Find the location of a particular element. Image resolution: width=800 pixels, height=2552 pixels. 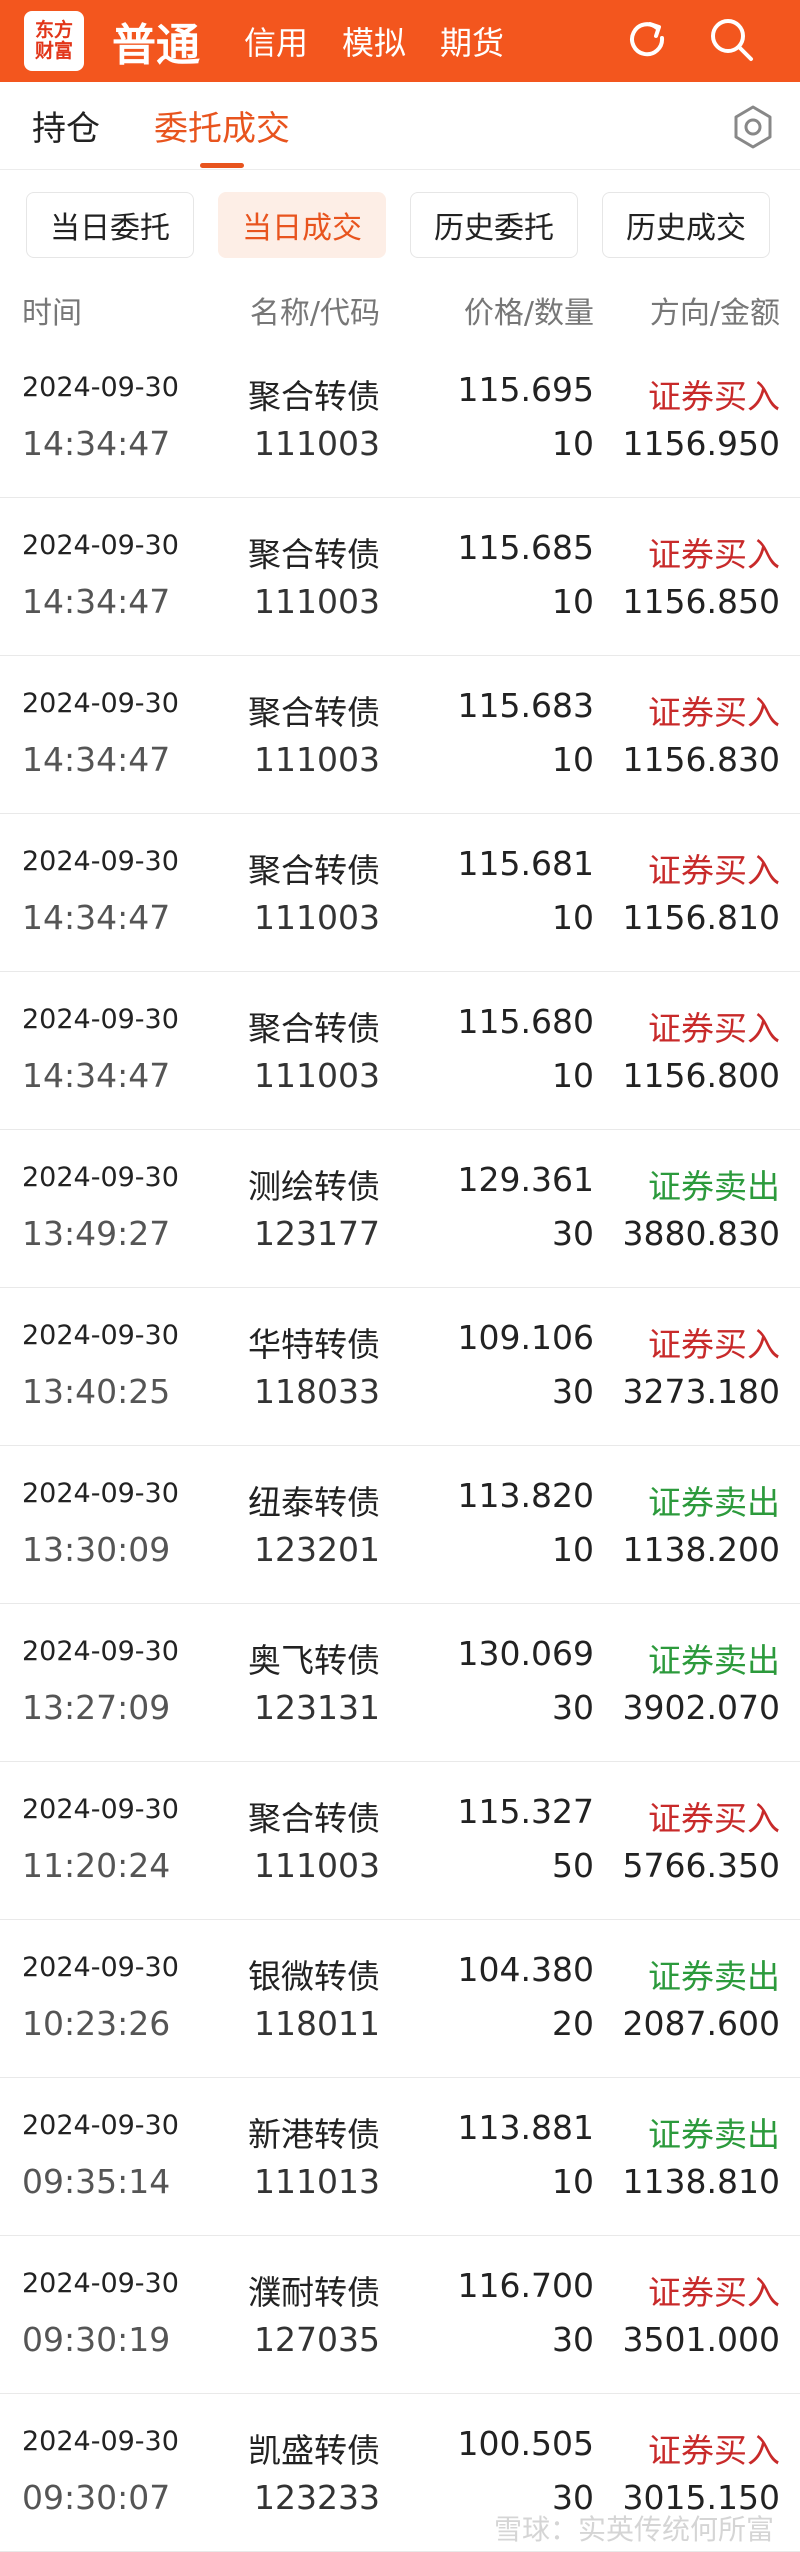

tab-simulated: 模拟 is located at coordinates (374, 41).